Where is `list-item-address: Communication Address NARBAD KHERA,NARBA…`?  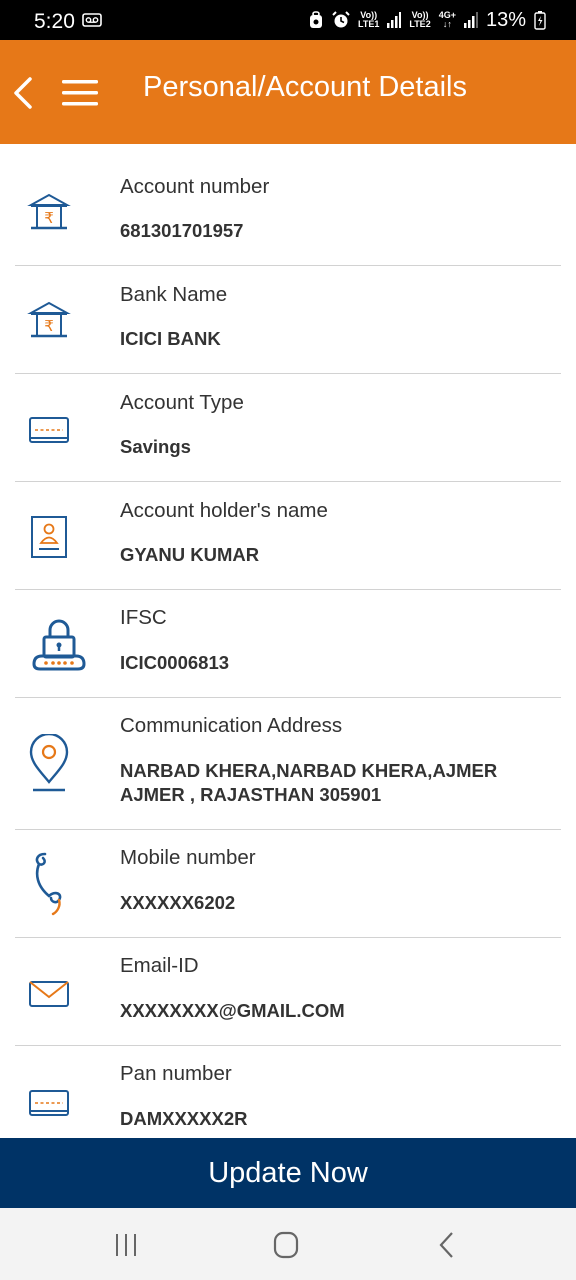
list-item-address: Communication Address NARBAD KHERA,NARBA… is located at coordinates (288, 764).